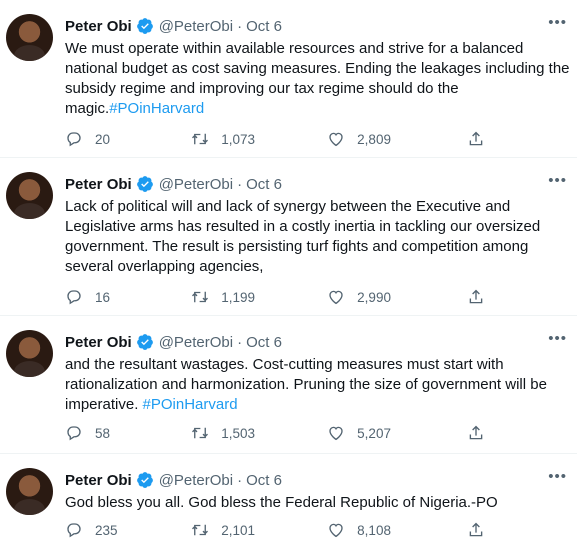 This screenshot has height=551, width=577. Describe the element at coordinates (238, 139) in the screenshot. I see `retweet-count: 1,073` at that location.